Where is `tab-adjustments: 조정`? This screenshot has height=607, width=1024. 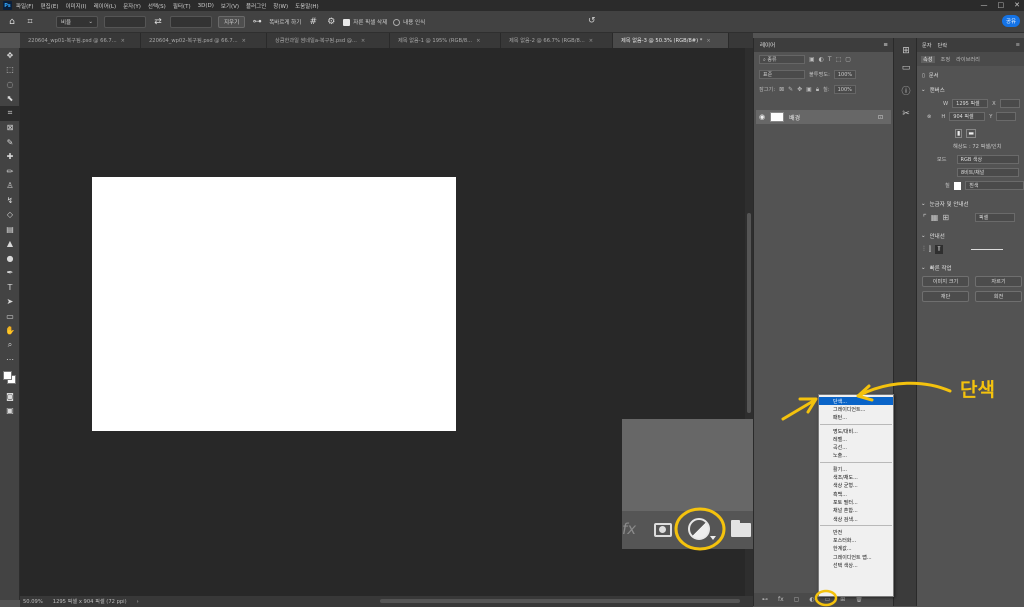
tab-adjustments: 조정 is located at coordinates (946, 59).